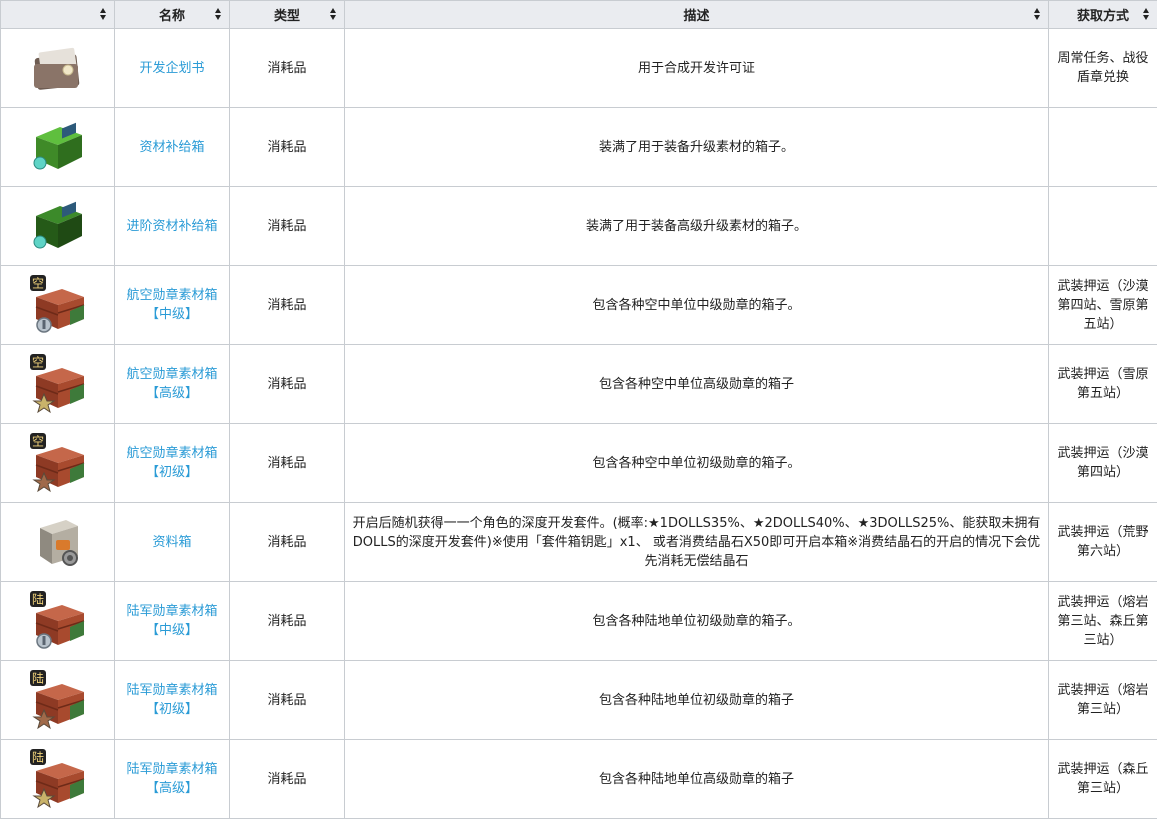 The width and height of the screenshot is (1157, 821). I want to click on air-medal-crate-high-icon: 空, so click(57, 384).